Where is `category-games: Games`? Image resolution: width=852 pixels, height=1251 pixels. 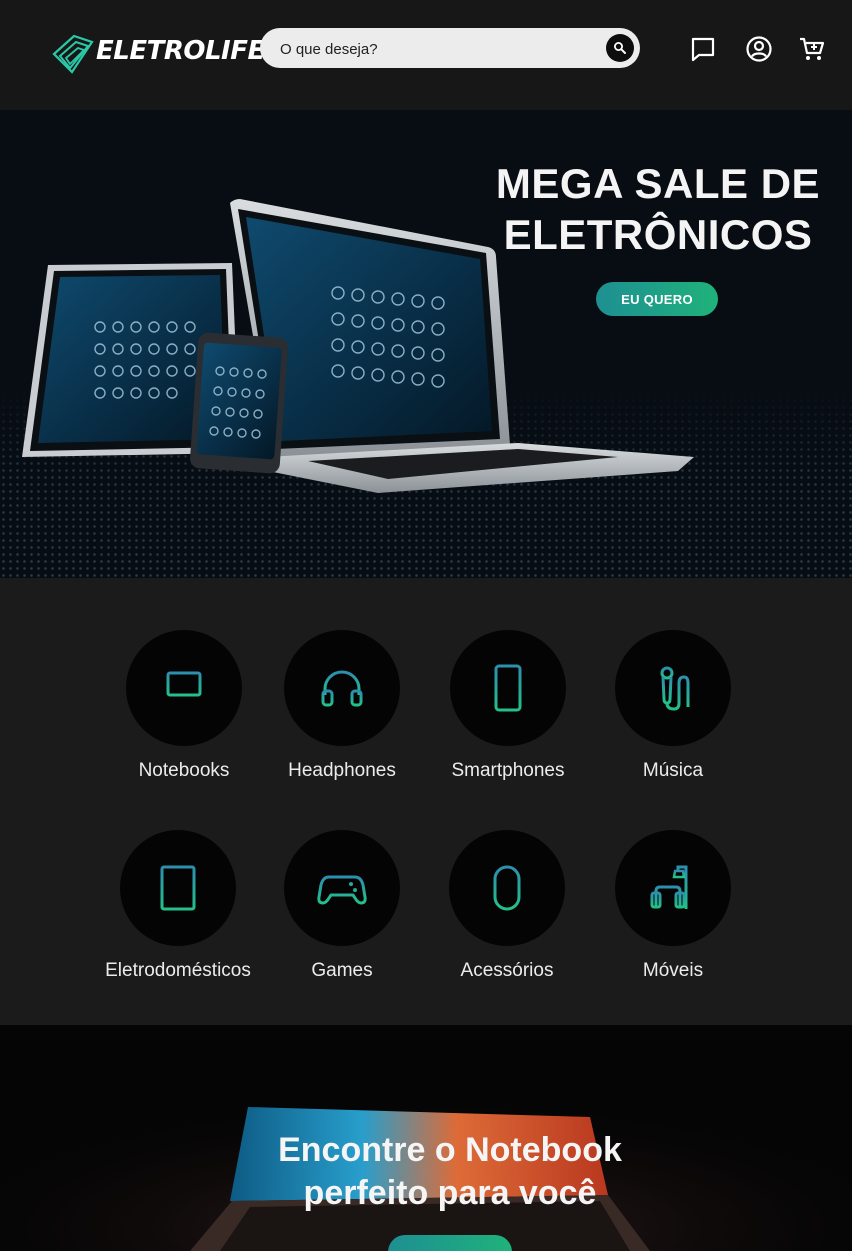
category-games: Games is located at coordinates (342, 910).